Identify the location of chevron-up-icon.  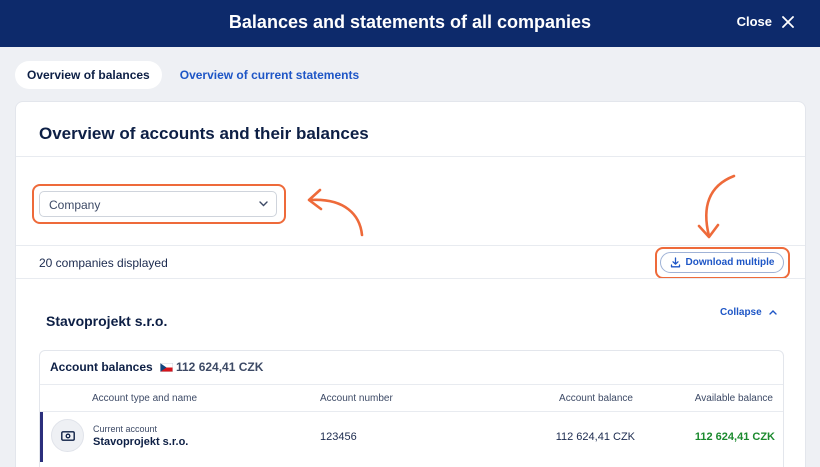
(772, 312).